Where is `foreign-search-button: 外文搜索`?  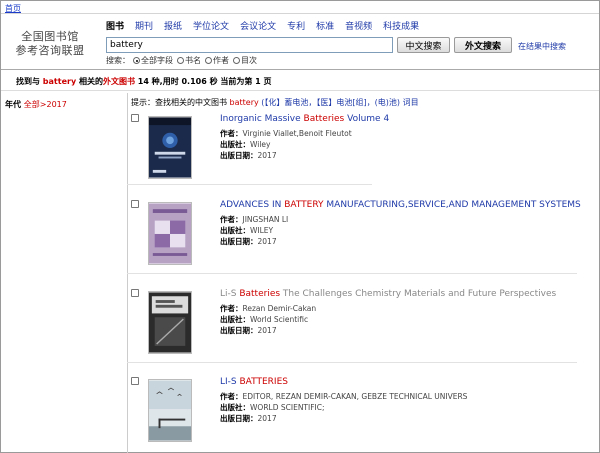 foreign-search-button: 外文搜索 is located at coordinates (483, 45).